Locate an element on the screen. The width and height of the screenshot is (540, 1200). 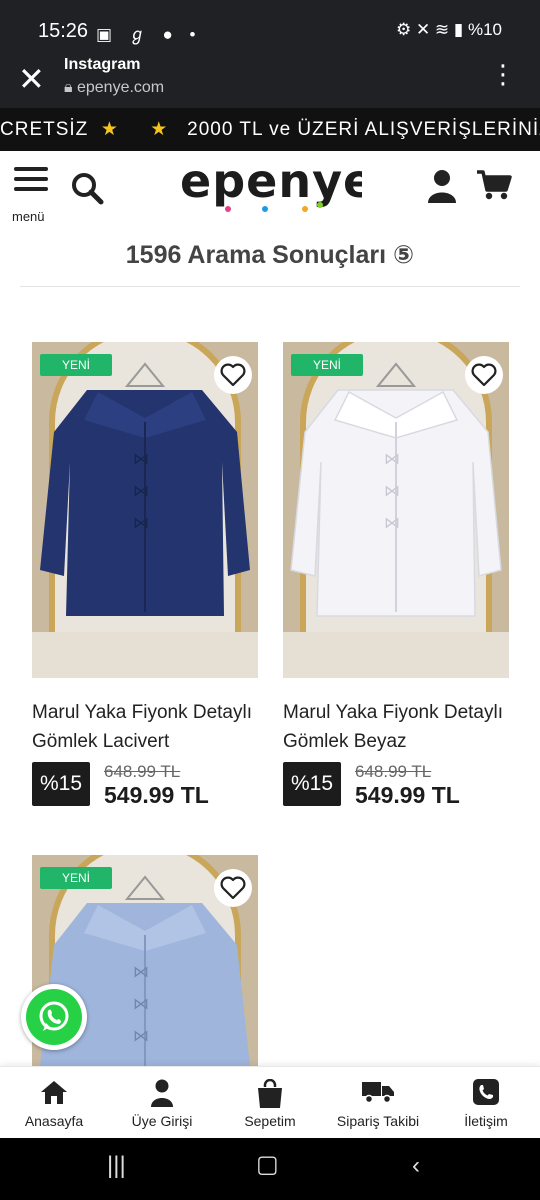
close-icon: ✕ is located at coordinates (31, 79).